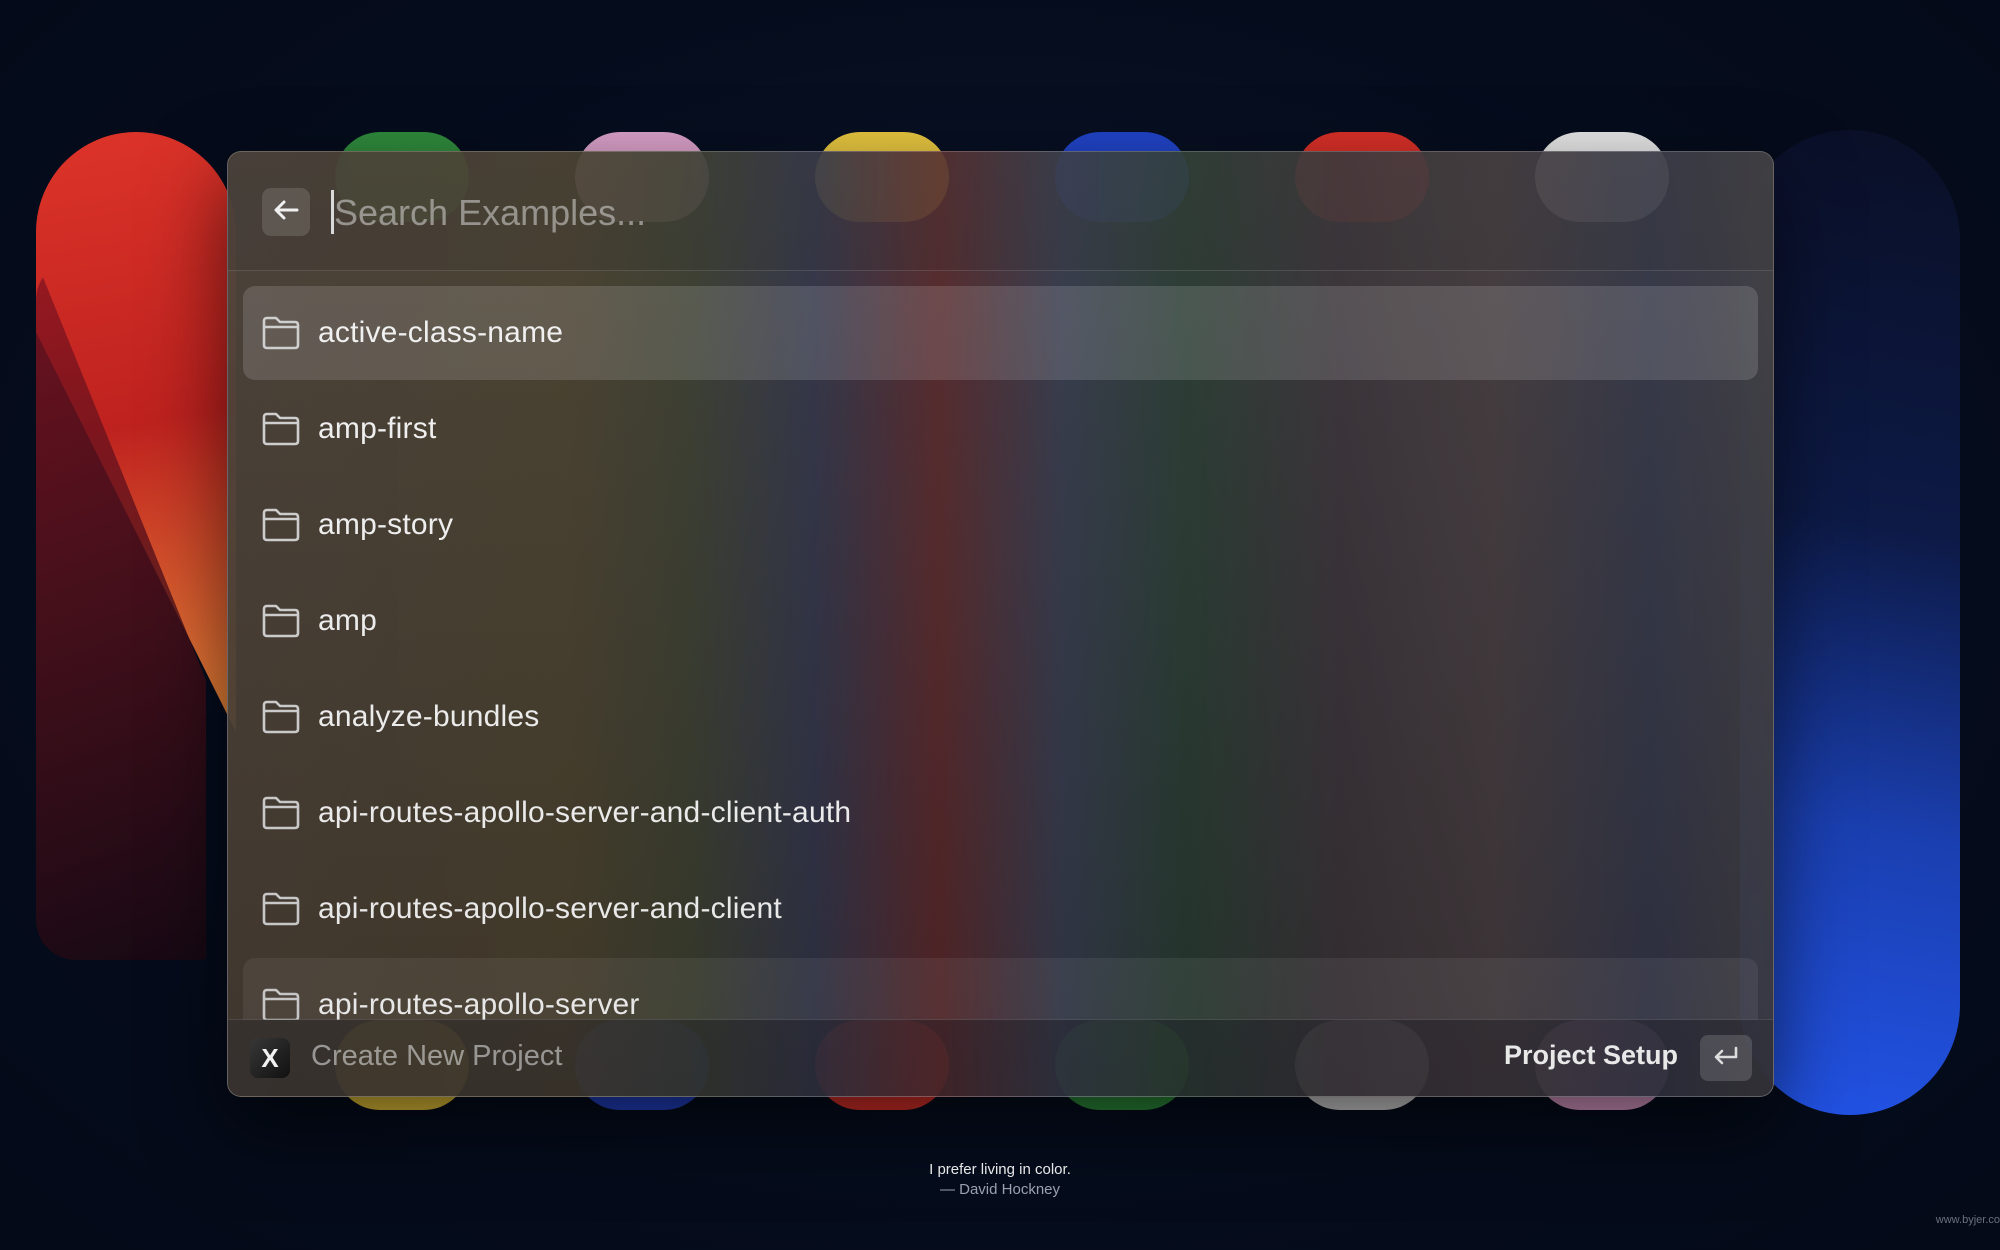 The image size is (2000, 1250). What do you see at coordinates (1024, 213) in the screenshot?
I see `search-input` at bounding box center [1024, 213].